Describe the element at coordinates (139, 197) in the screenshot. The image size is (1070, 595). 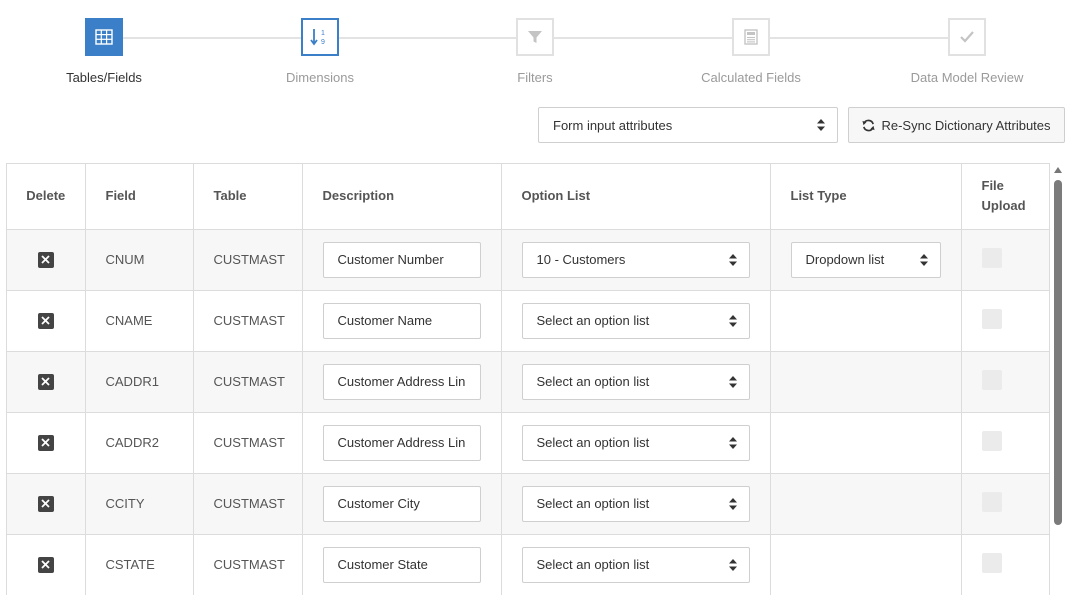
I see `header-field: Field` at that location.